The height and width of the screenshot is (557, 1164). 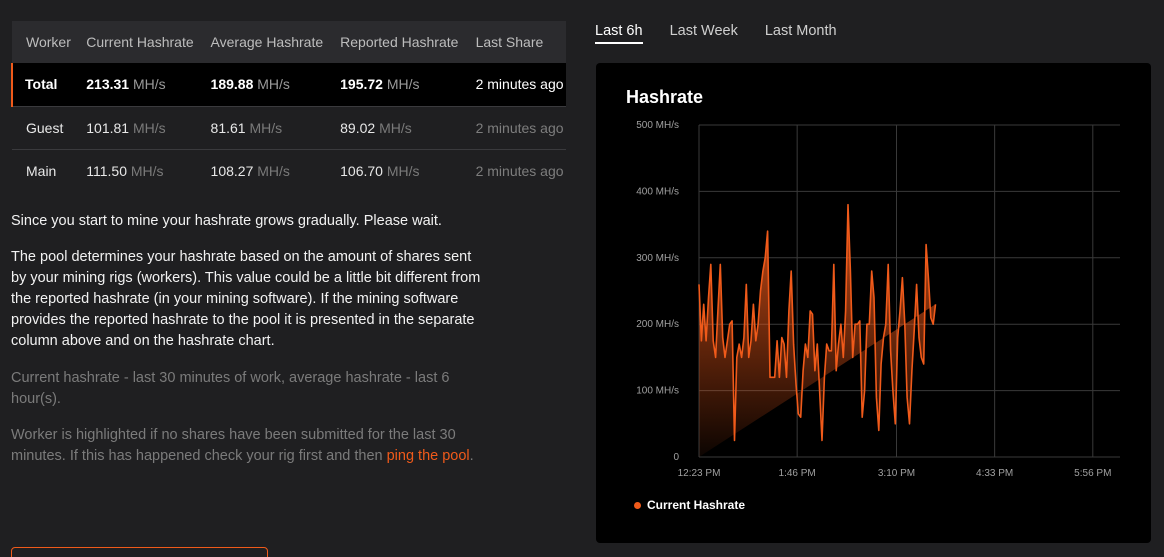 I want to click on value: 189.88, so click(x=232, y=84).